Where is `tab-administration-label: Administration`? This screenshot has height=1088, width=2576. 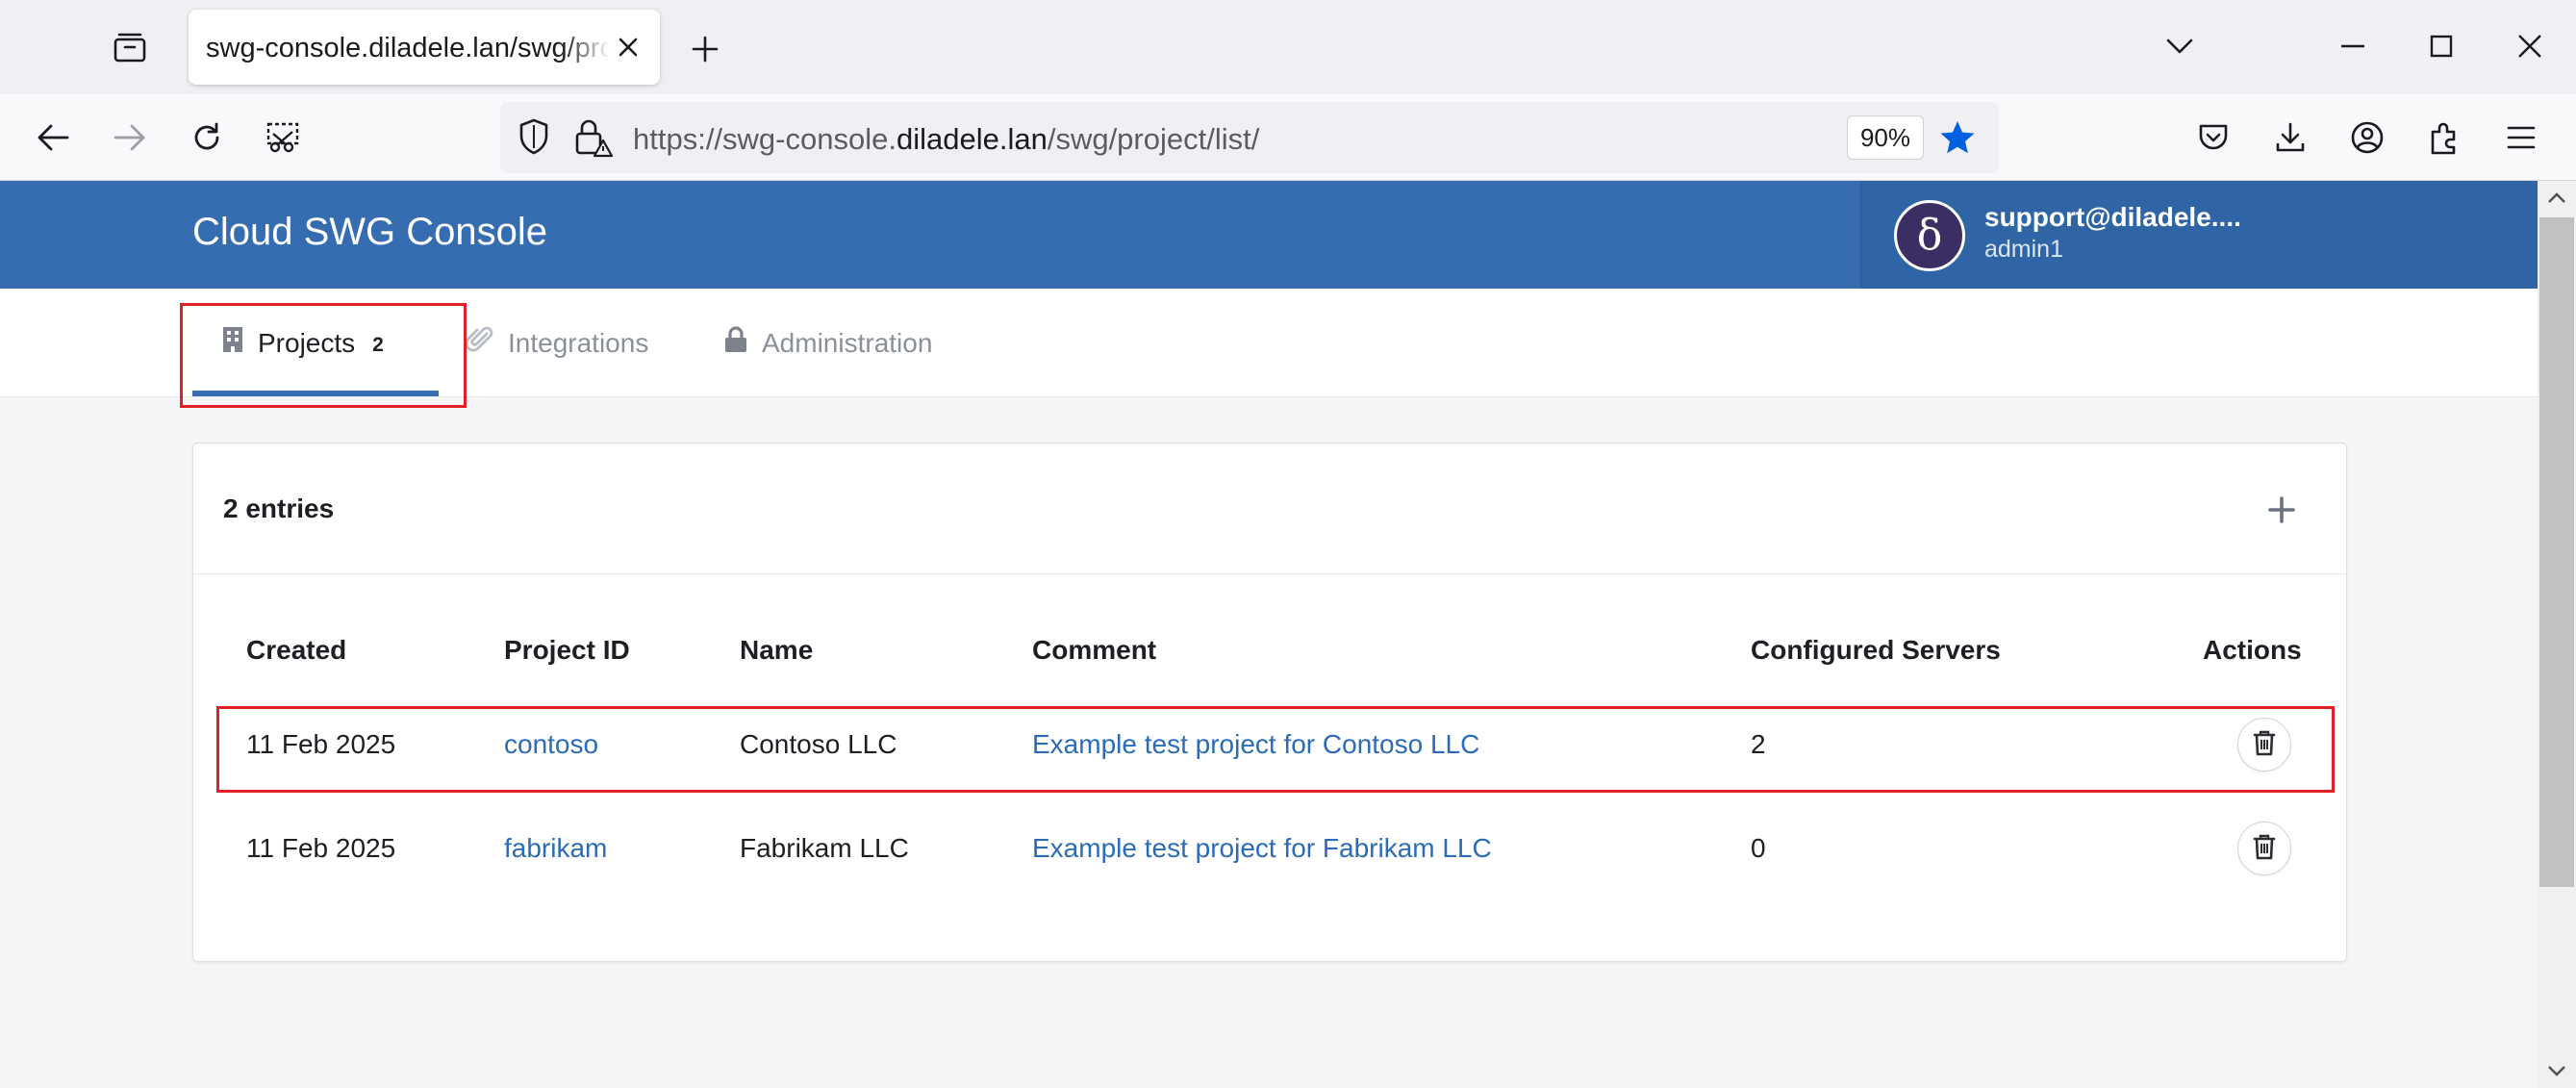
tab-administration-label: Administration is located at coordinates (847, 342).